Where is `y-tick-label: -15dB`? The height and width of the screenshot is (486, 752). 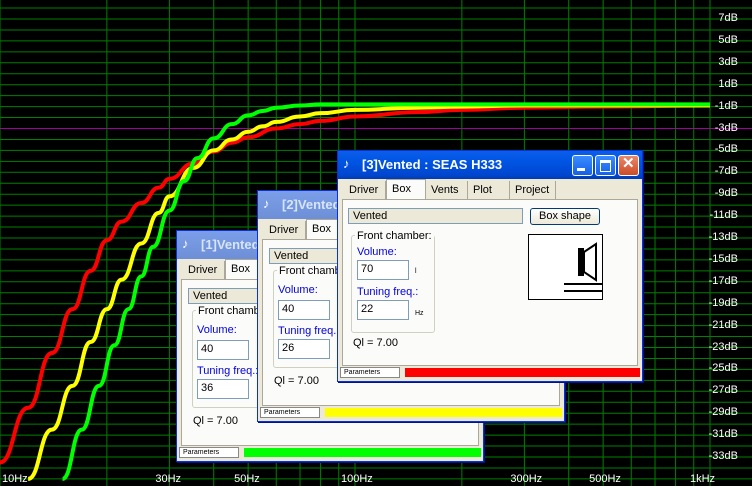 y-tick-label: -15dB is located at coordinates (723, 258).